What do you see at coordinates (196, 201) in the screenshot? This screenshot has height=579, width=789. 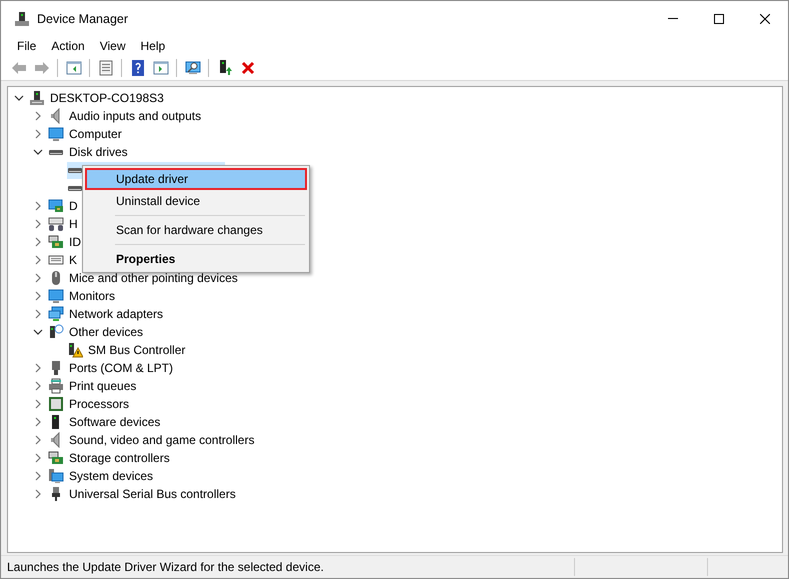 I see `menu-item: Uninstall device` at bounding box center [196, 201].